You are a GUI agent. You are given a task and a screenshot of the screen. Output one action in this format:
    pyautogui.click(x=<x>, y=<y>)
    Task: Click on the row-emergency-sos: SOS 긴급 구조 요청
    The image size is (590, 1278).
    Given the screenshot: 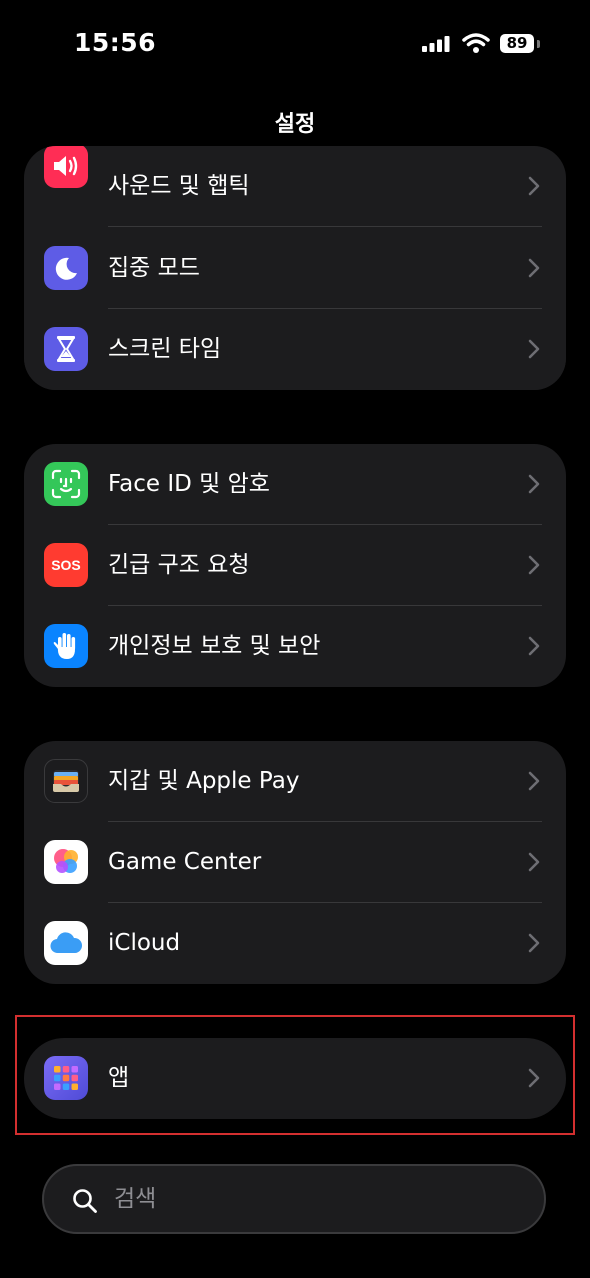 What is the action you would take?
    pyautogui.click(x=295, y=565)
    